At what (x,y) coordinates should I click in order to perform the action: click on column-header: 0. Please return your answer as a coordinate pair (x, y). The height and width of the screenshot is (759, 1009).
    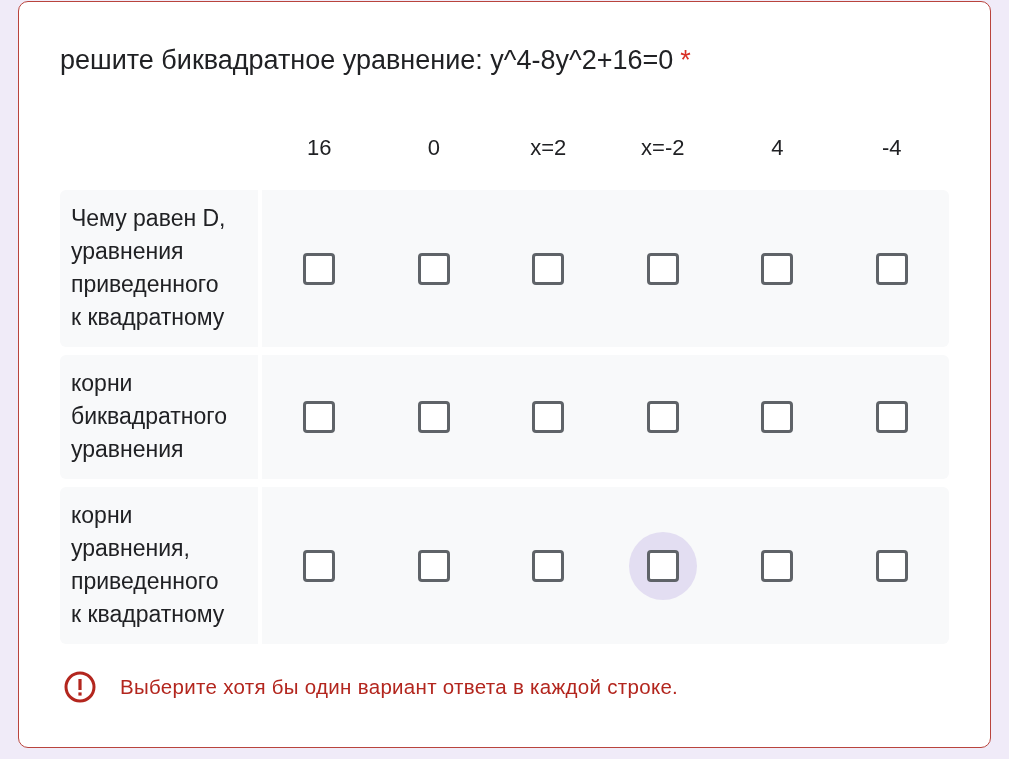
    Looking at the image, I should click on (433, 148).